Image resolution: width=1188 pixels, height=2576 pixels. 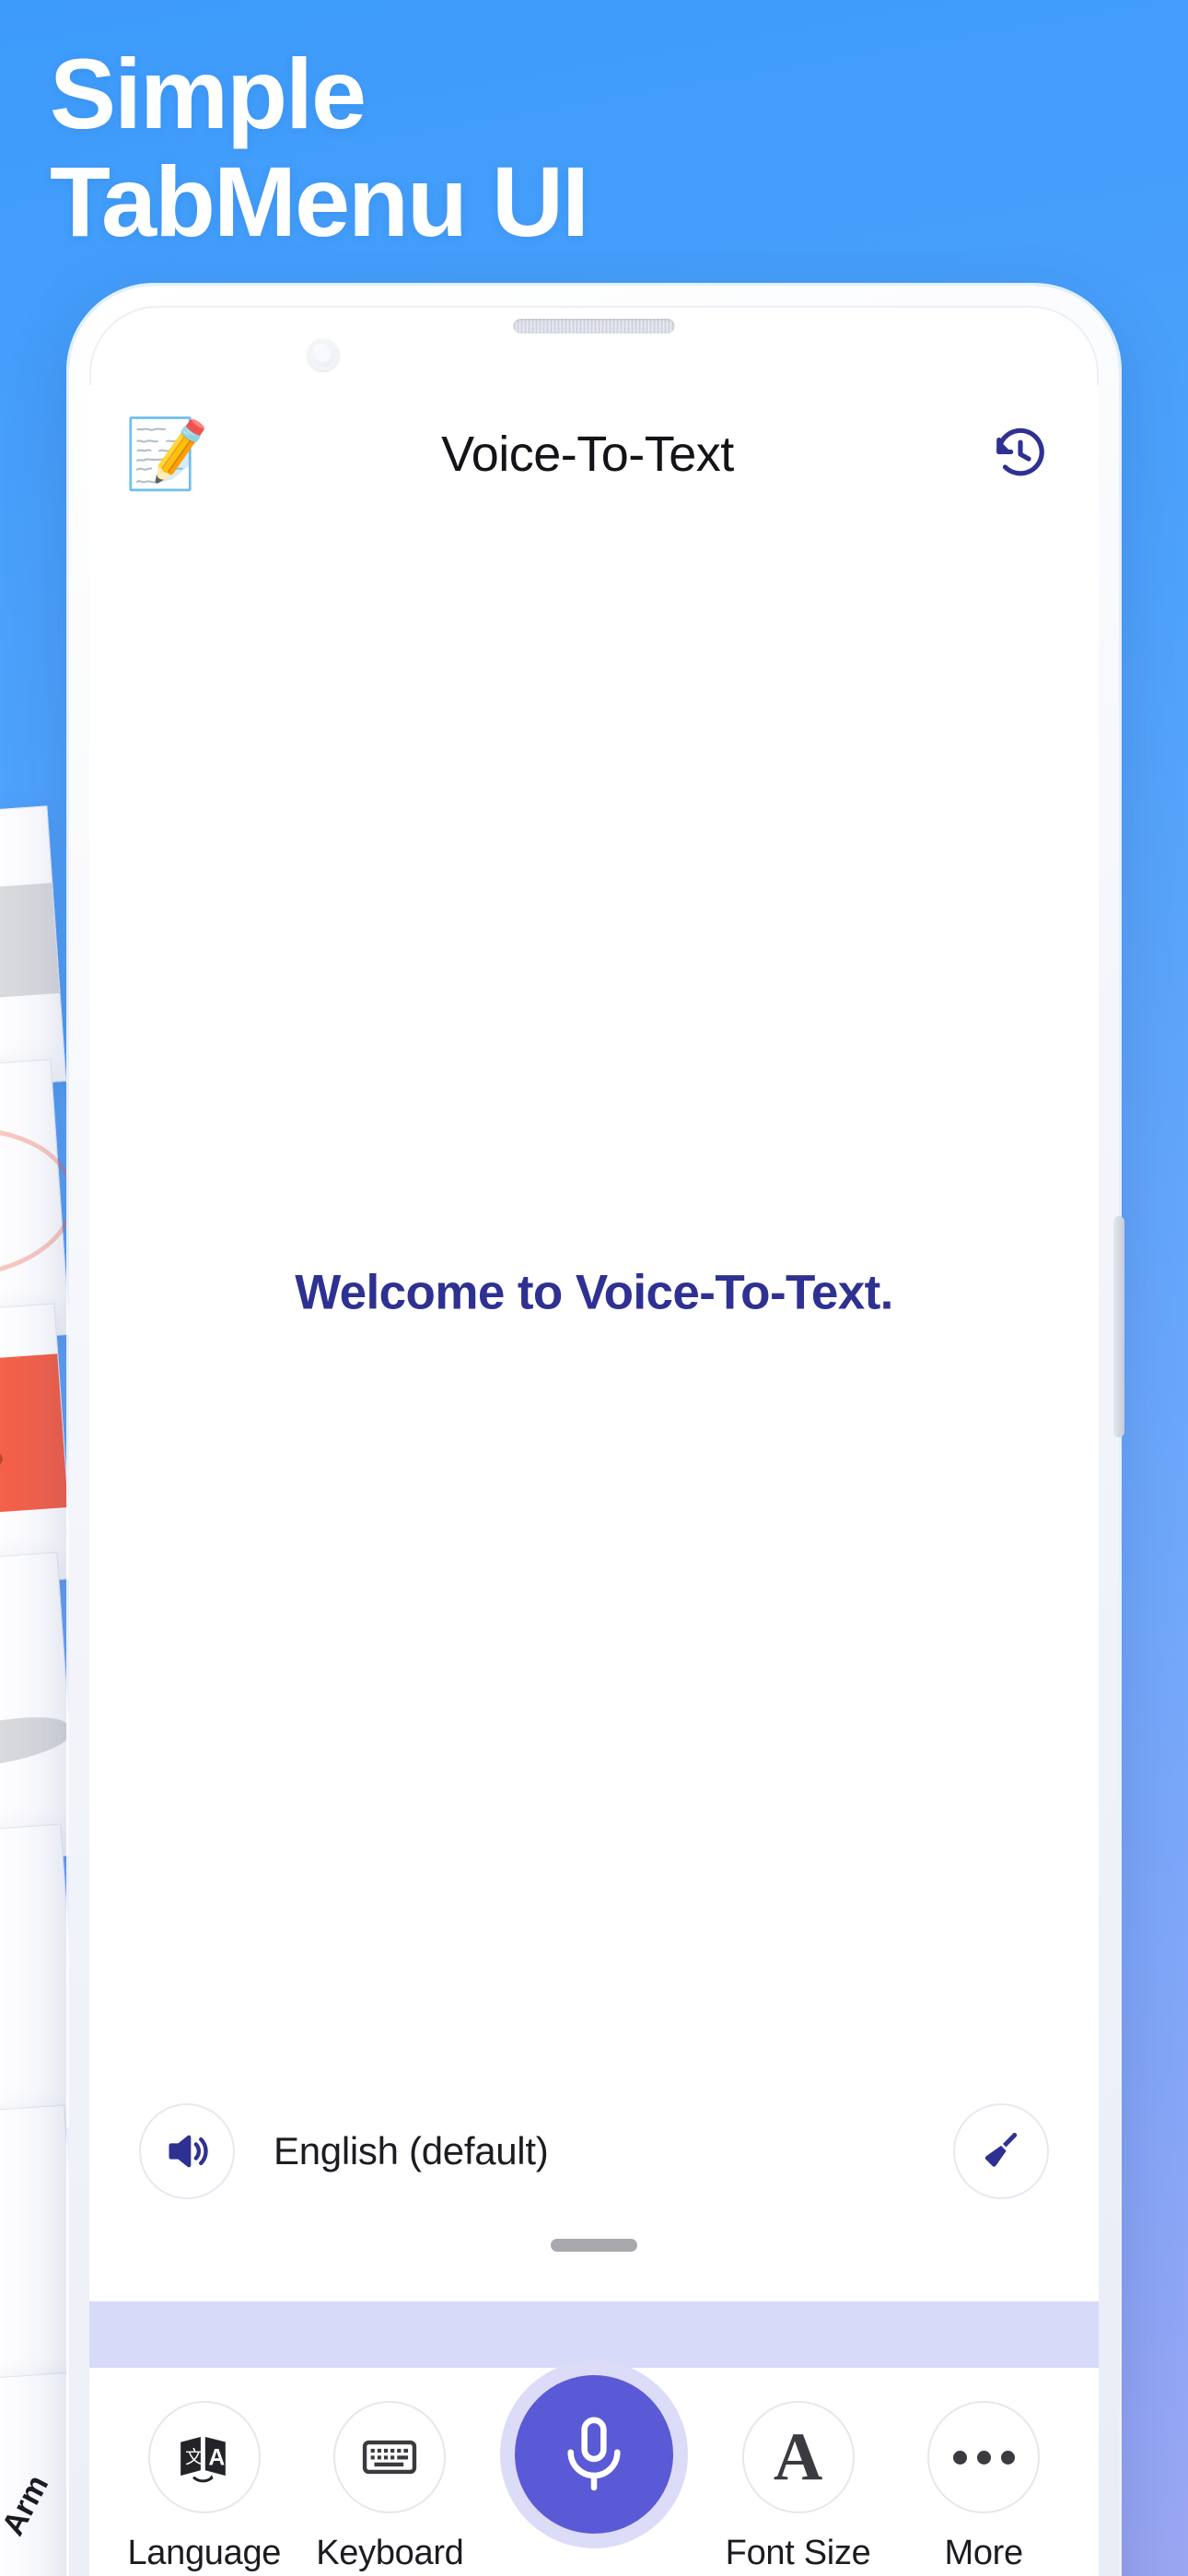 I want to click on tab-label: Language, so click(x=204, y=2553).